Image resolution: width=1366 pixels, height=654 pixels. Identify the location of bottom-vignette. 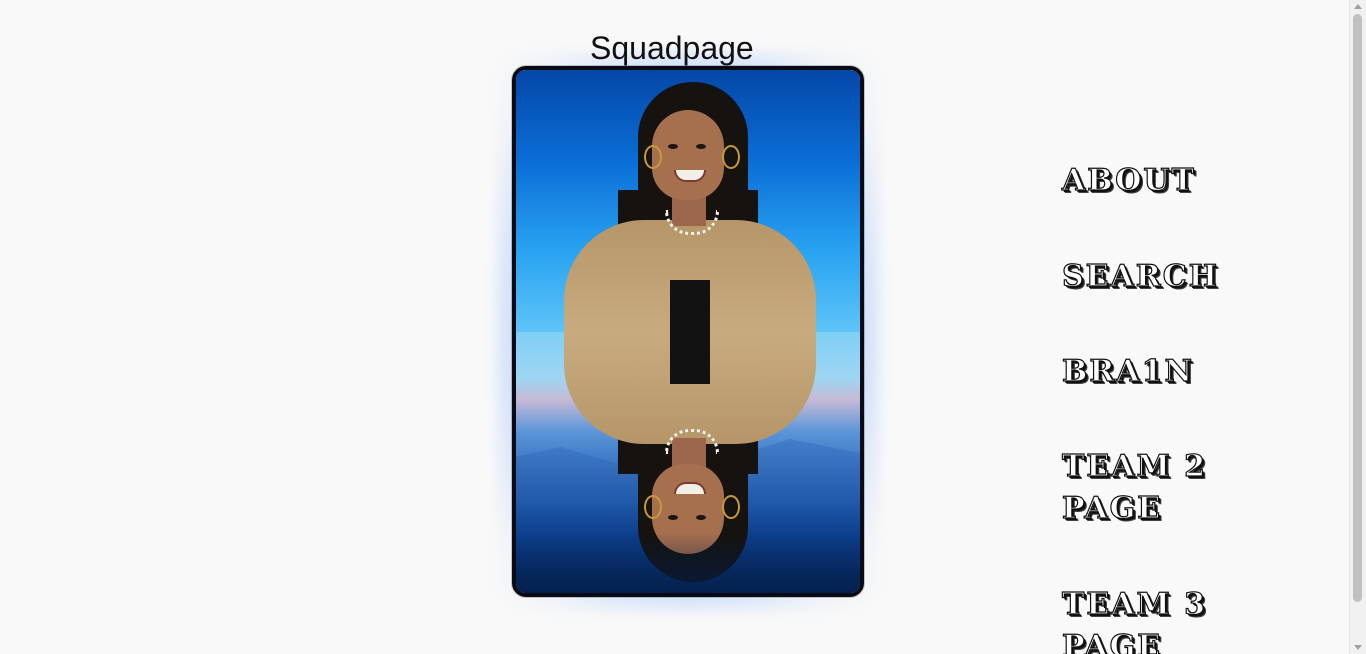
(688, 563).